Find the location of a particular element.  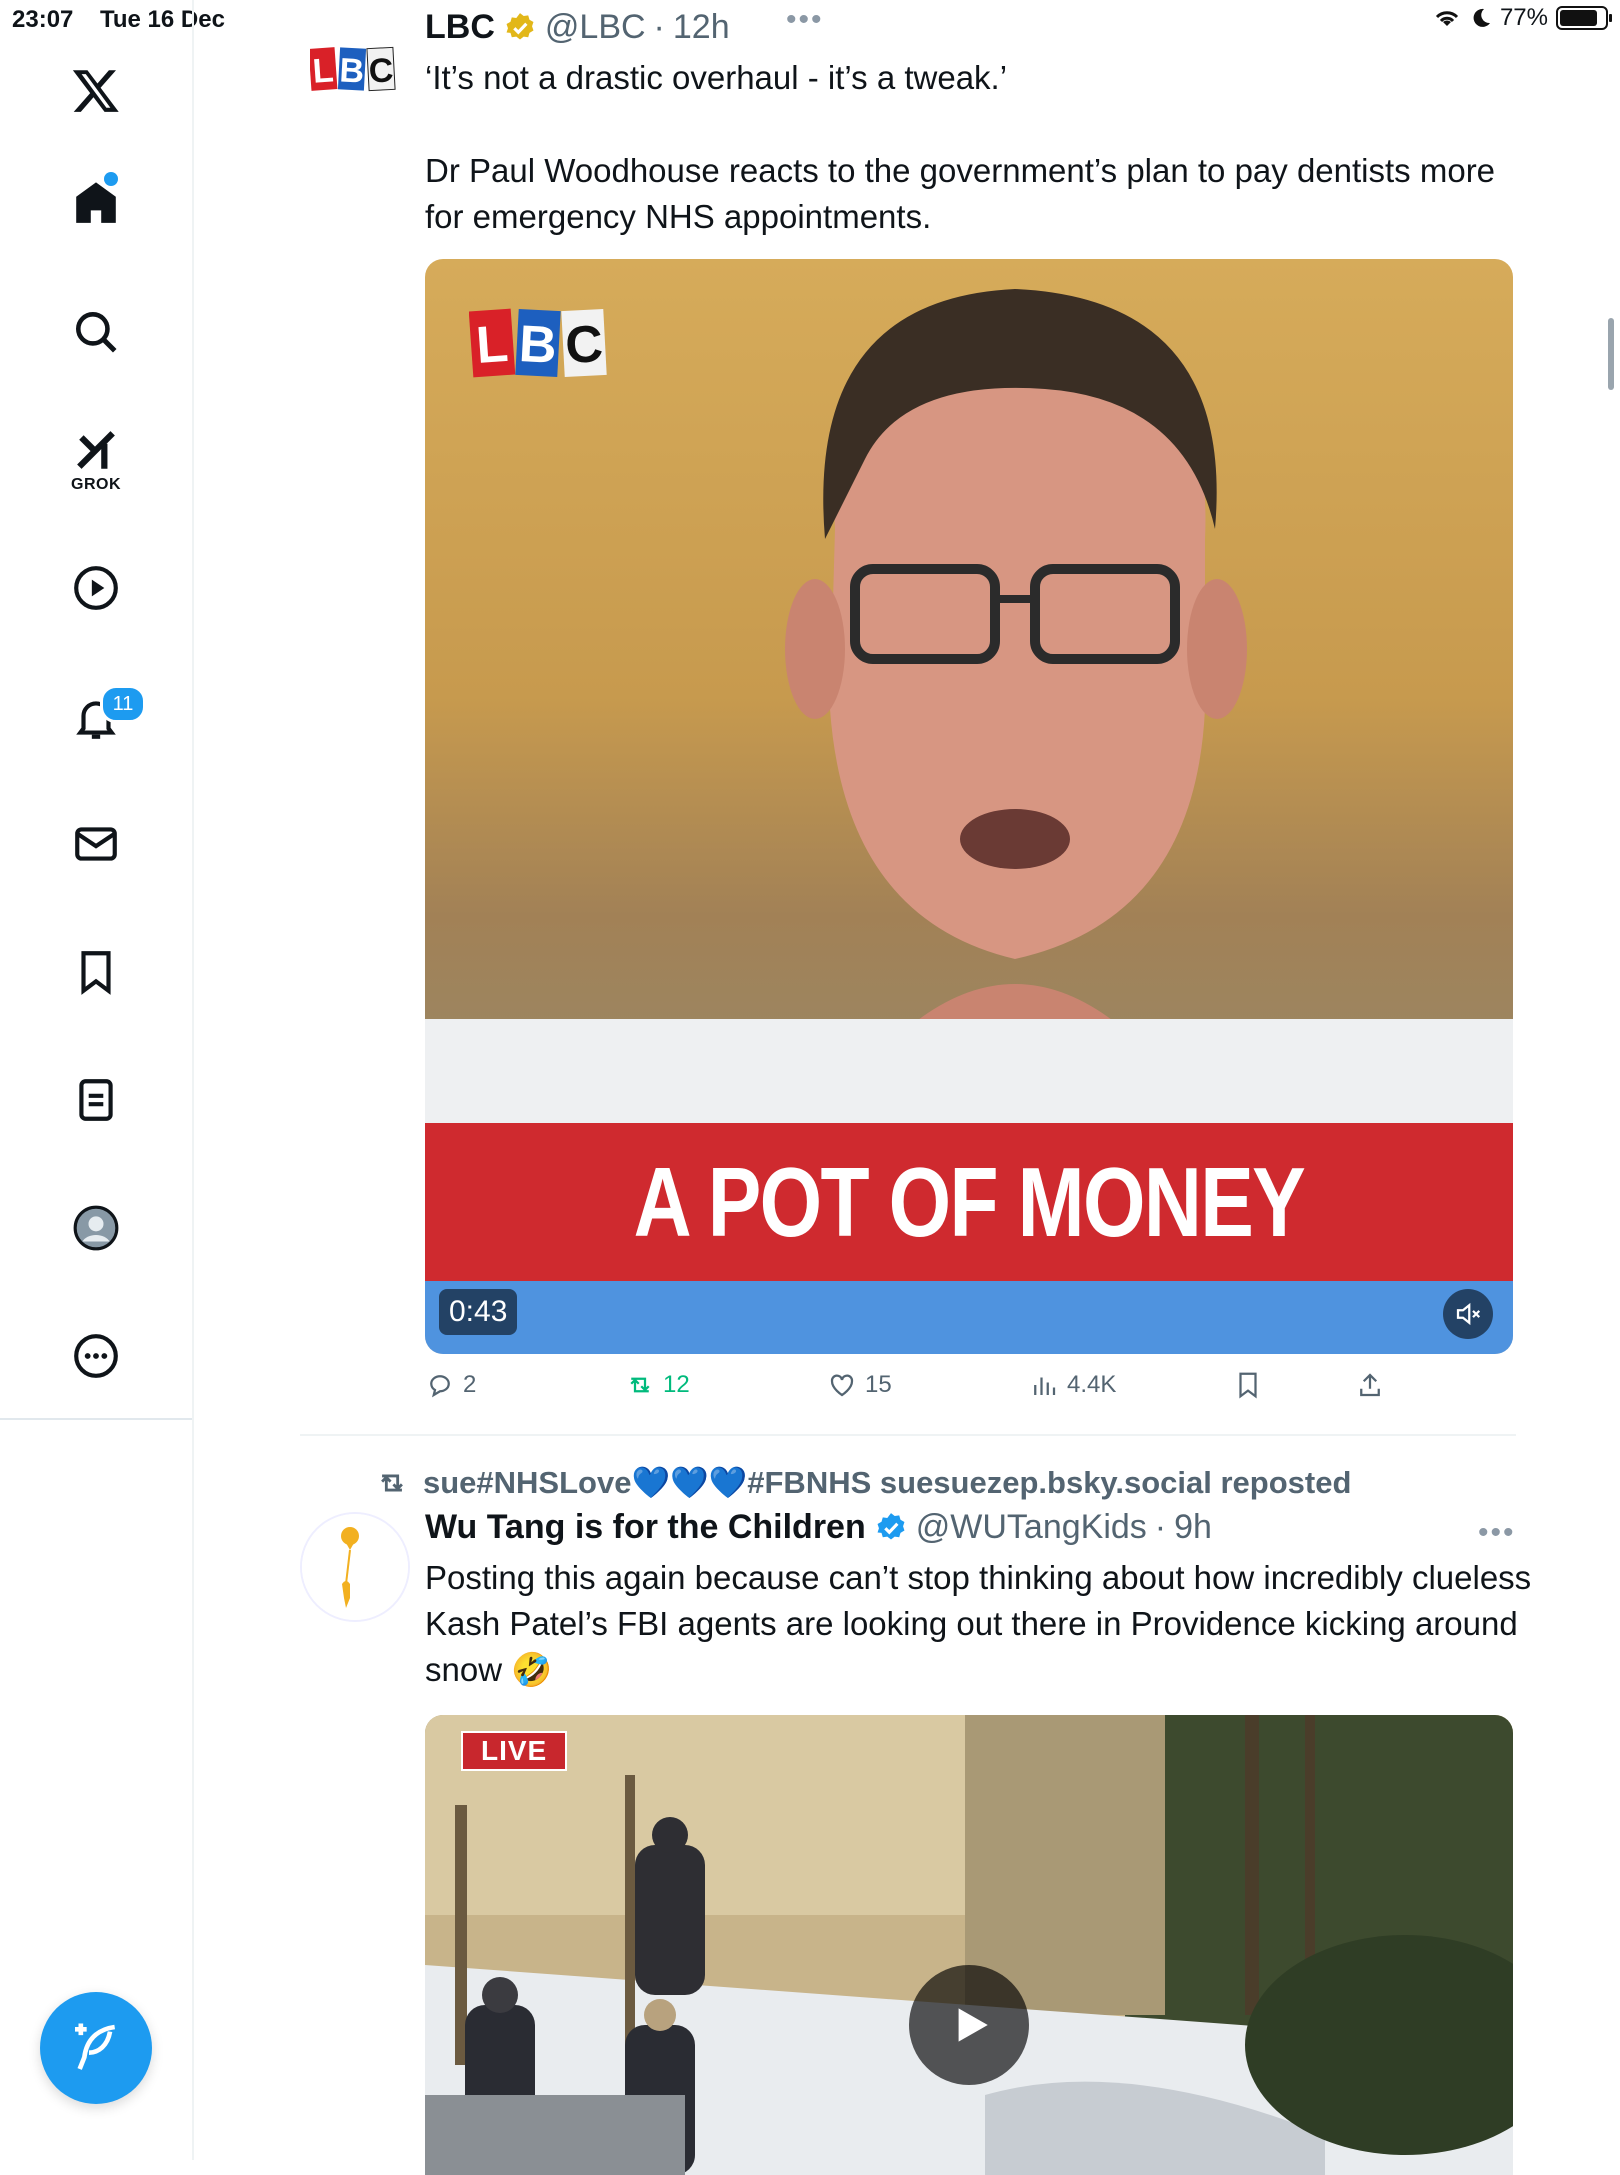

video-blue-strip is located at coordinates (969, 1317).